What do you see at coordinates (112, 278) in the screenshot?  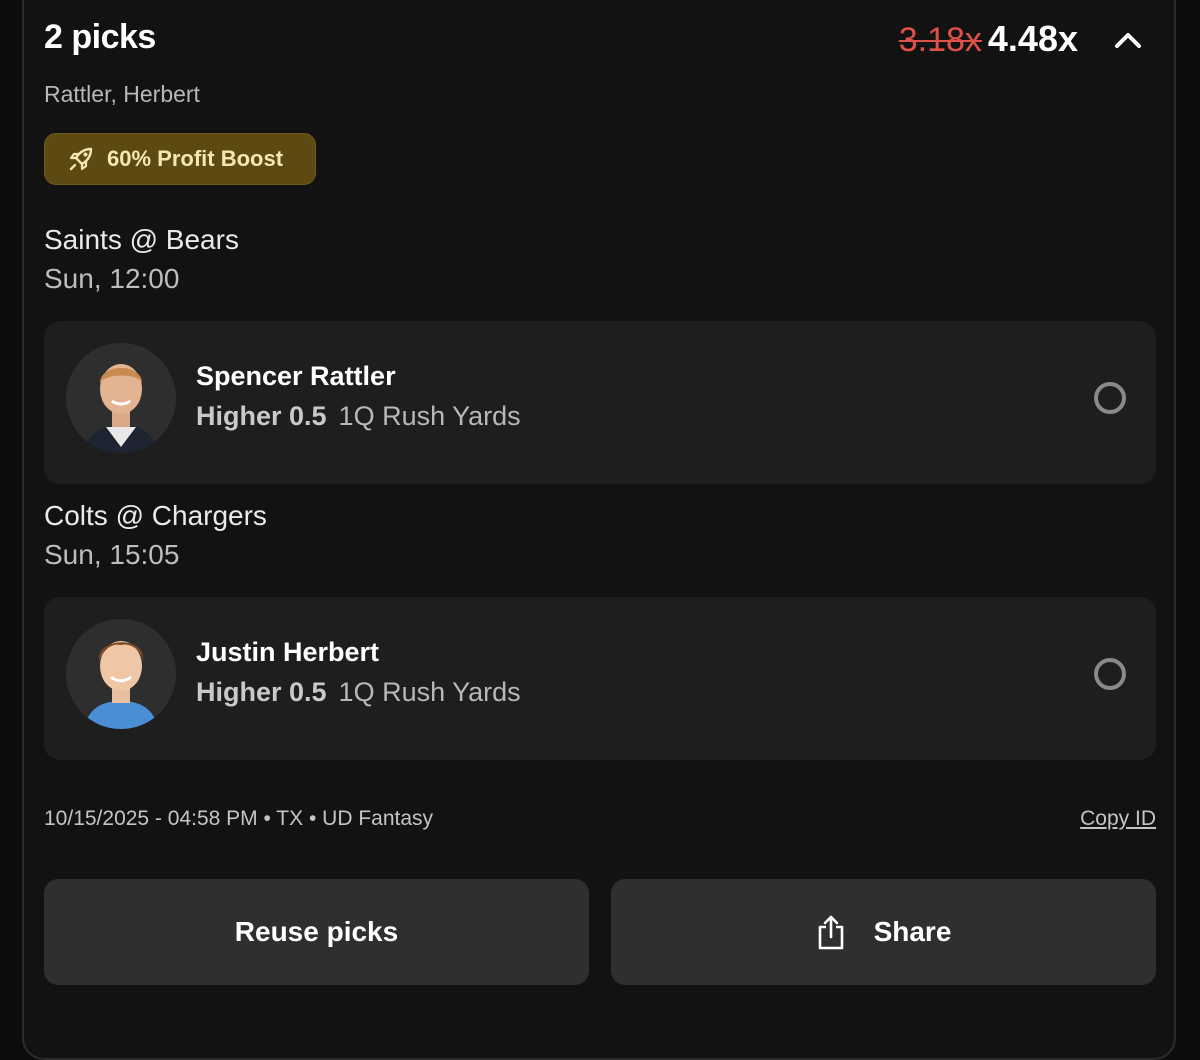 I see `game-time: Sun, 12:00` at bounding box center [112, 278].